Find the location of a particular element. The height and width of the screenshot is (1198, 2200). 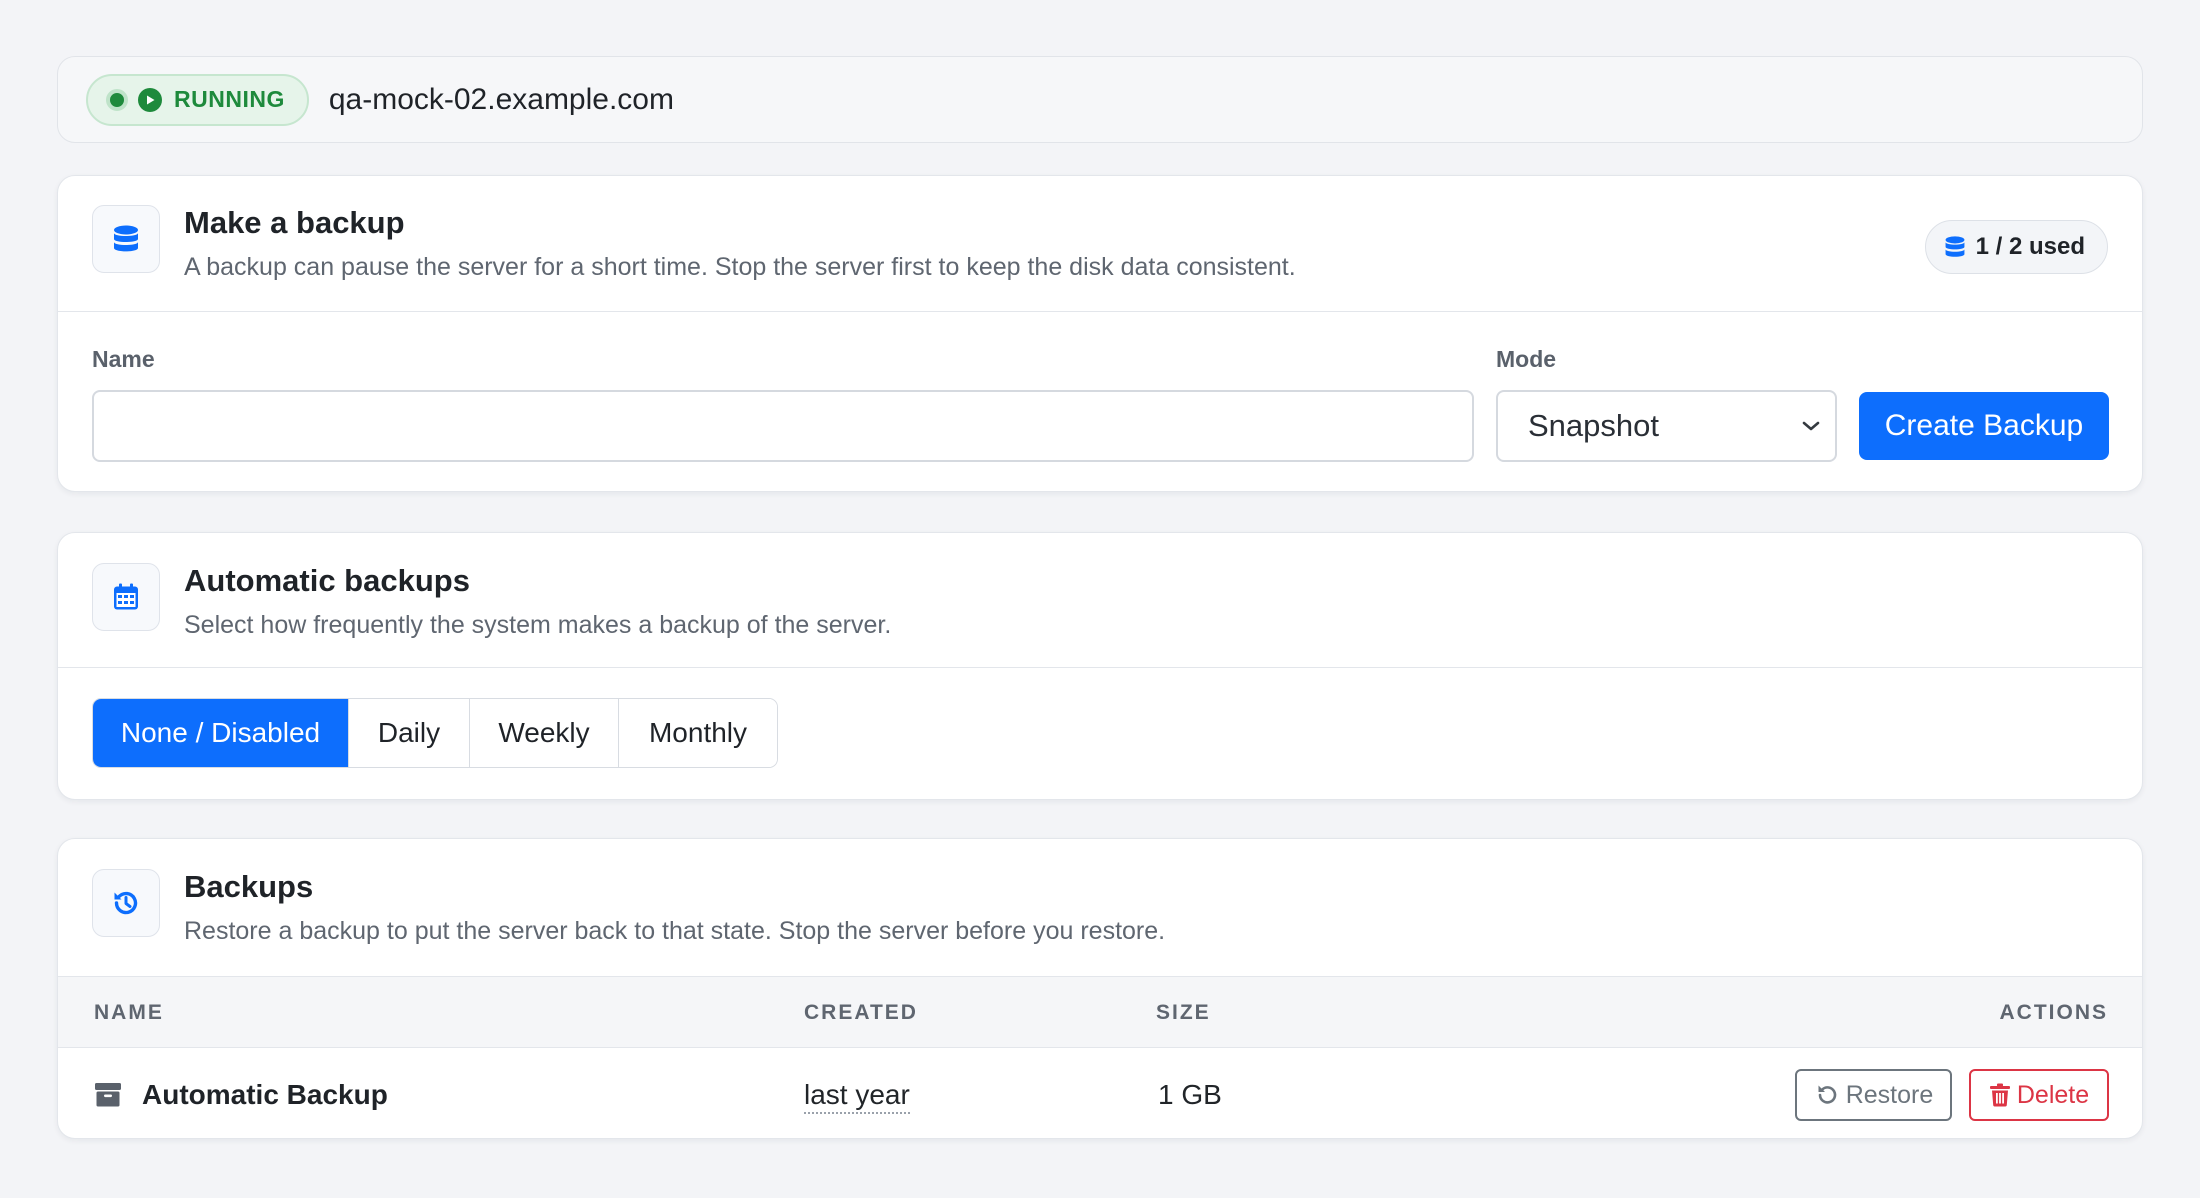

backup-size: 1 GB is located at coordinates (1190, 1094).